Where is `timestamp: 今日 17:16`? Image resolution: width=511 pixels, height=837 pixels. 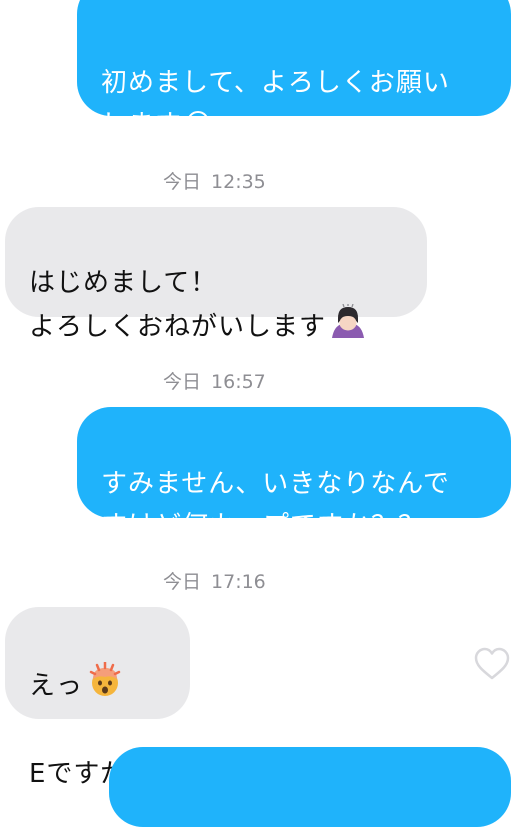
timestamp: 今日 17:16 is located at coordinates (214, 580).